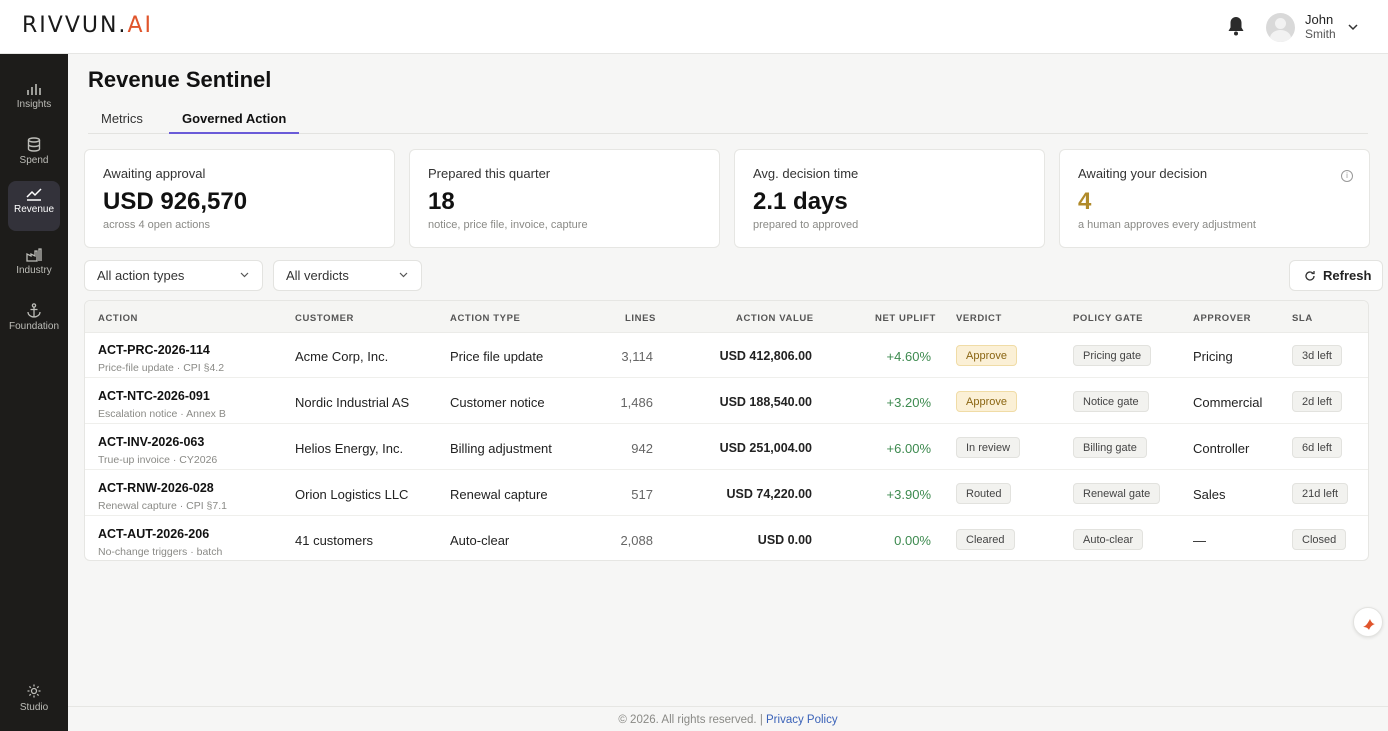 The width and height of the screenshot is (1388, 731). I want to click on column-header: ACTION TYPE, so click(485, 318).